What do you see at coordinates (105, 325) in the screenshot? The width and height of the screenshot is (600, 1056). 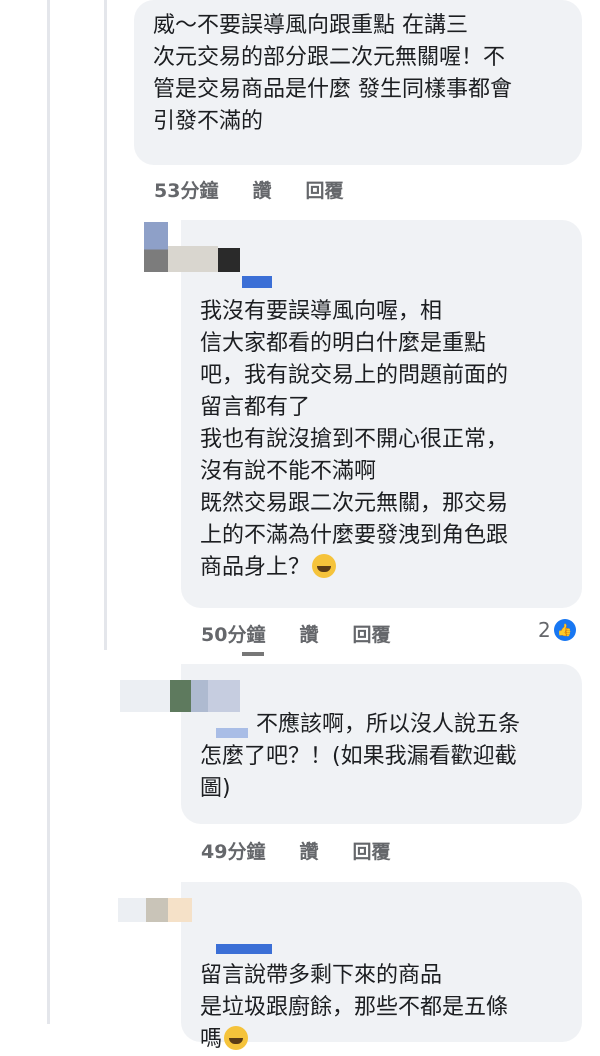 I see `thread-line-inner` at bounding box center [105, 325].